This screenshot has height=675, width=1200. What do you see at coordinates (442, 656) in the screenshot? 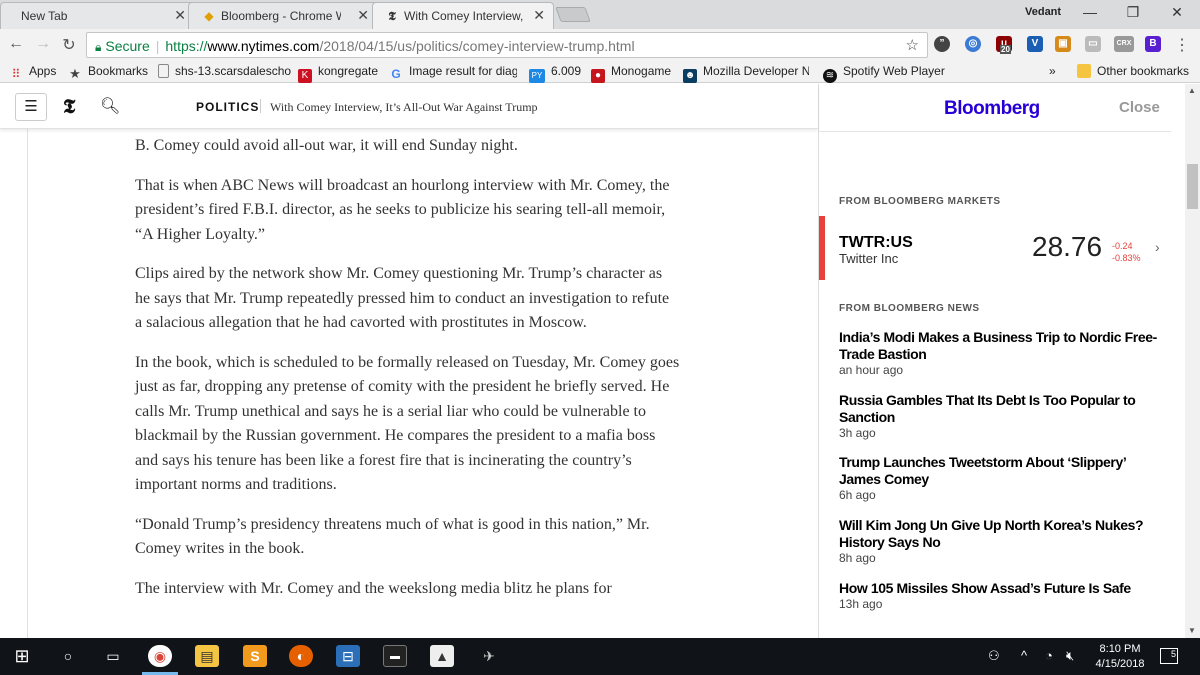
I see `photos-icon: ▲` at bounding box center [442, 656].